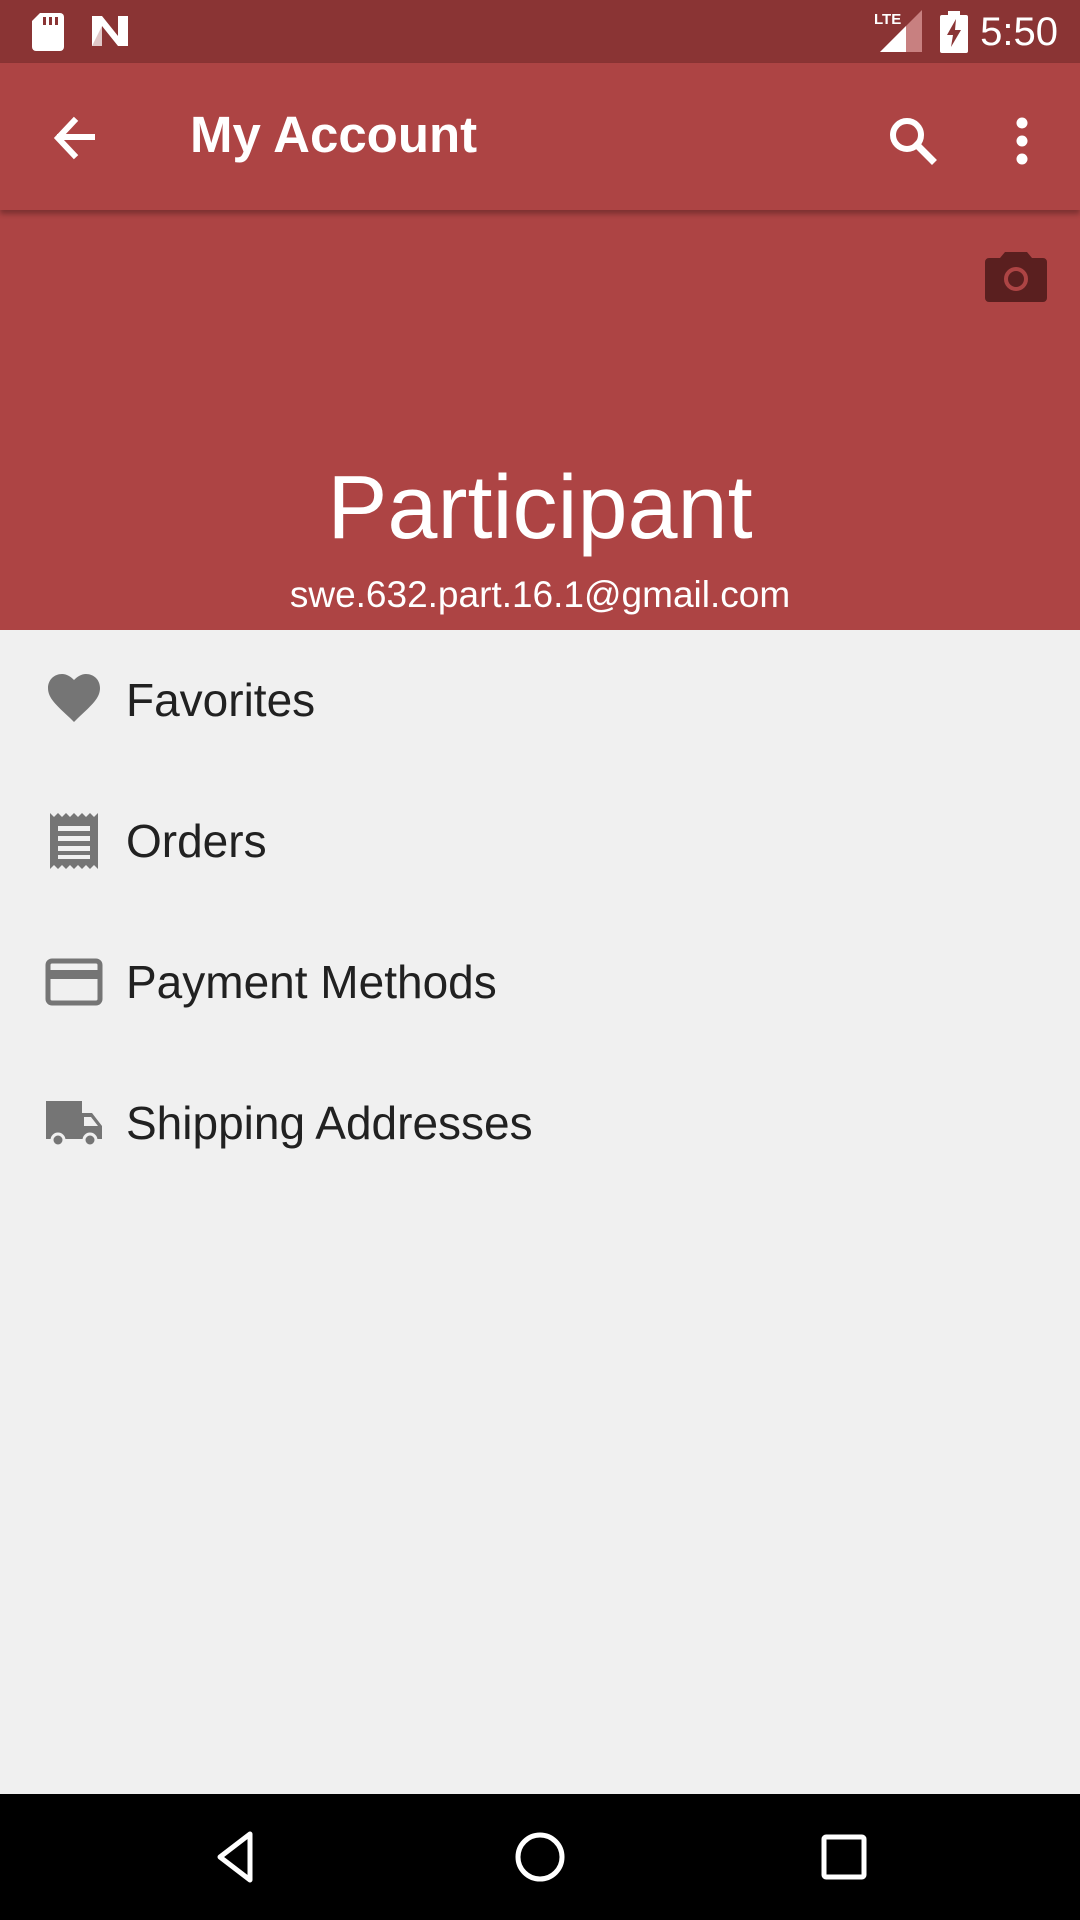 The image size is (1080, 1920). Describe the element at coordinates (74, 1124) in the screenshot. I see `truck-icon` at that location.